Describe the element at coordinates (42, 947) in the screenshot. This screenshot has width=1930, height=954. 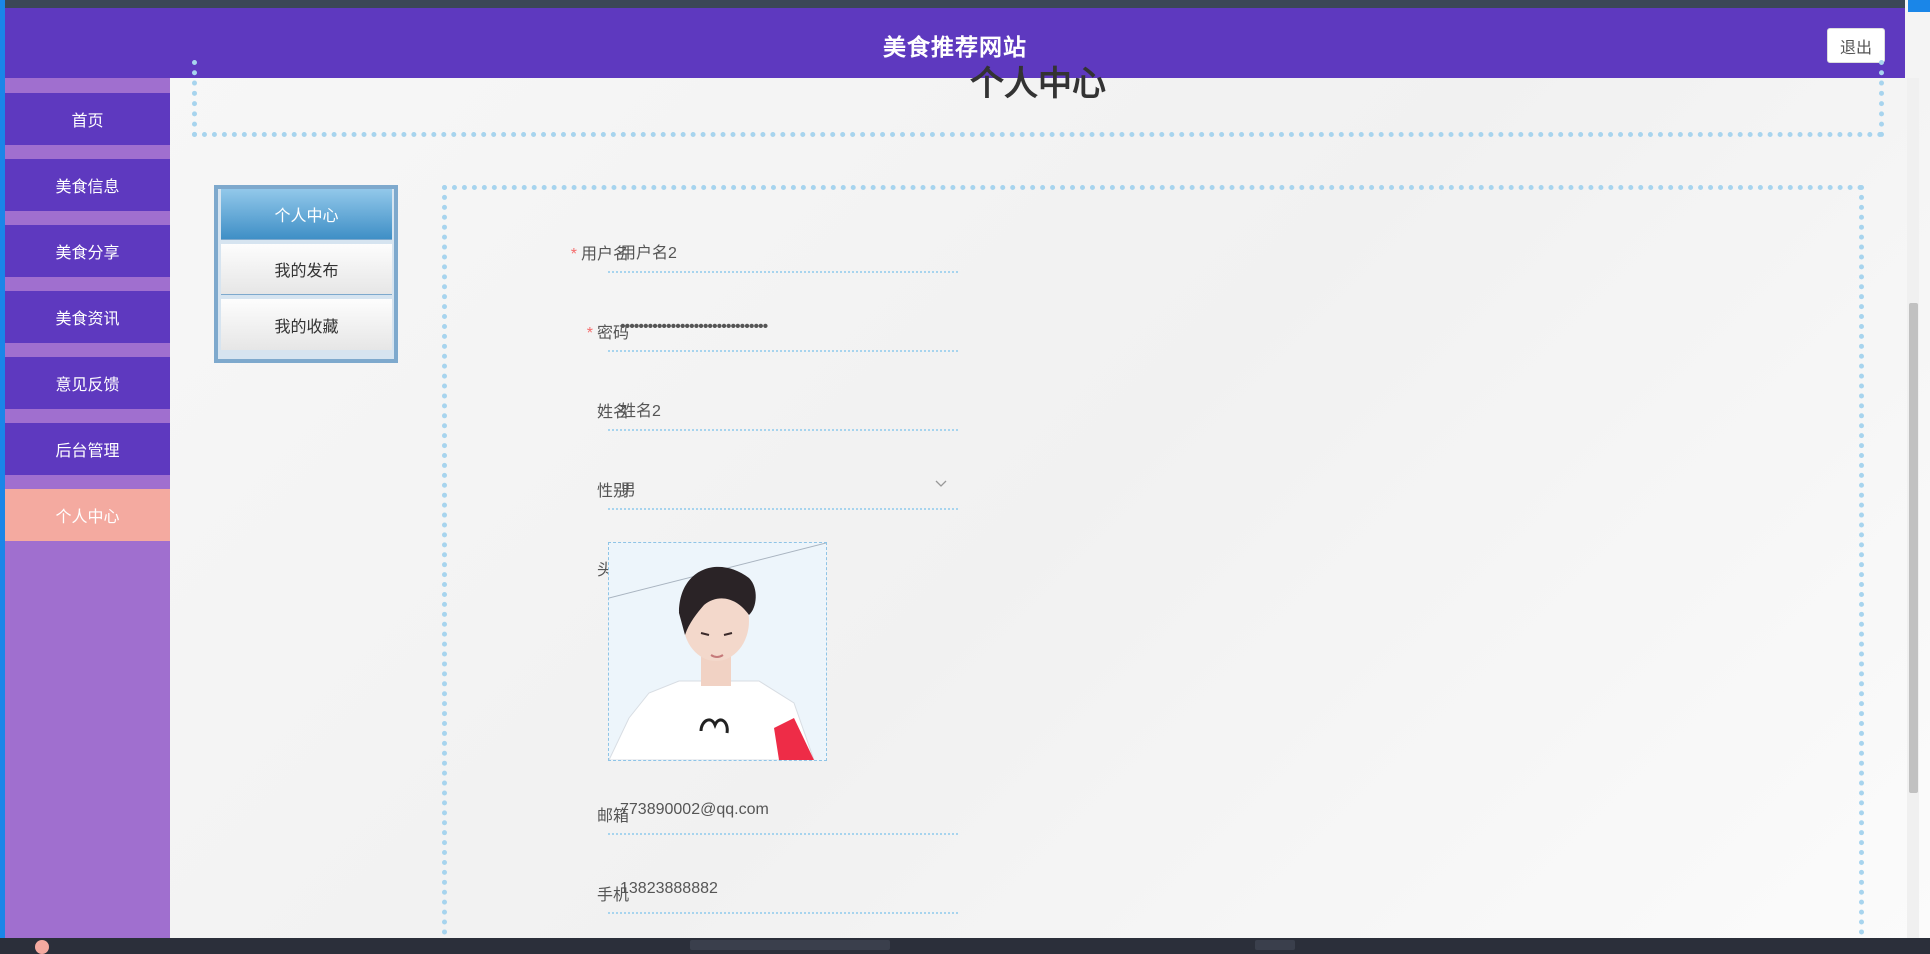
I see `app-icon` at that location.